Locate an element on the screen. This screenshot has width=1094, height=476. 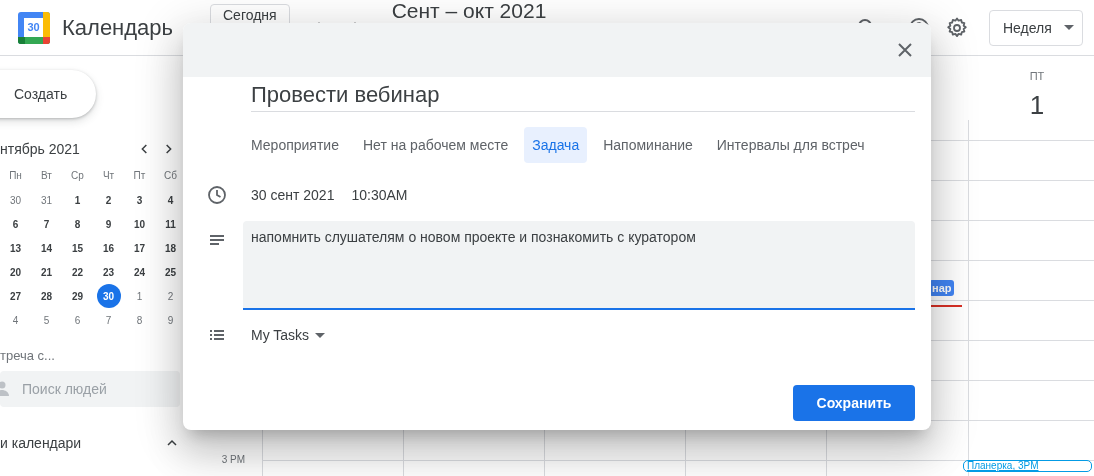
description-field: напомнить слушателям о новом проекте и познакомить с куратором is located at coordinates (579, 265).